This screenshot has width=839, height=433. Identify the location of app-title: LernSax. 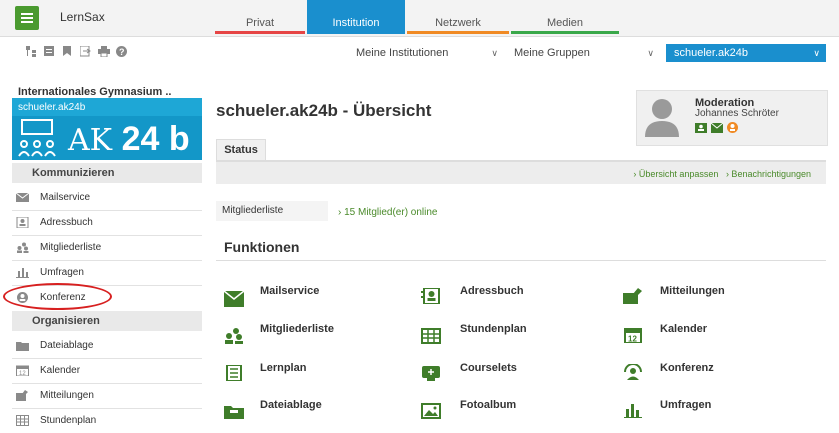
(82, 17).